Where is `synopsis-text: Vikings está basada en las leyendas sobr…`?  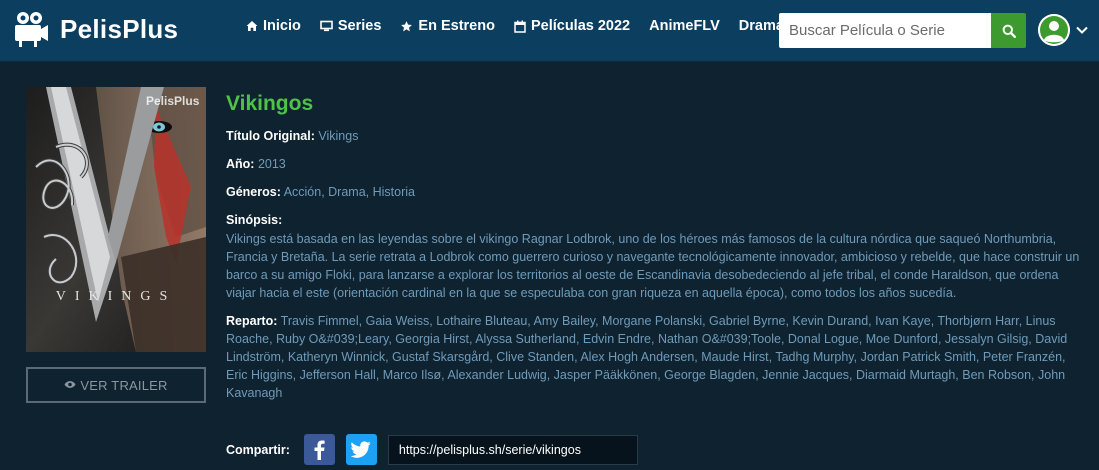
synopsis-text: Vikings está basada en las leyendas sobr… is located at coordinates (653, 266).